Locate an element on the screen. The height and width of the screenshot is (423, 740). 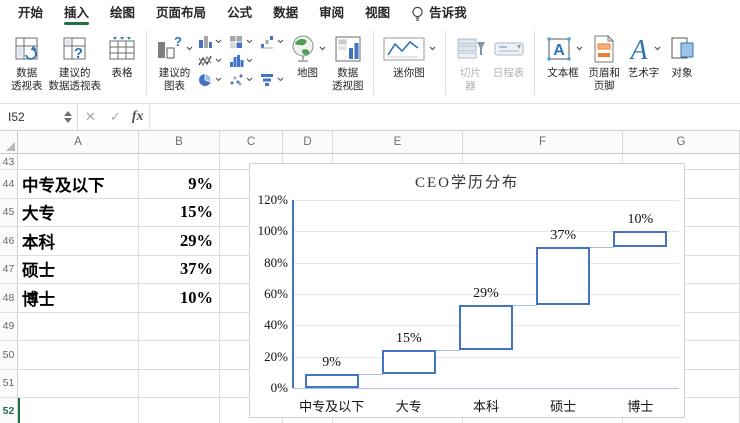
chart-bar-硕士 is located at coordinates (563, 276).